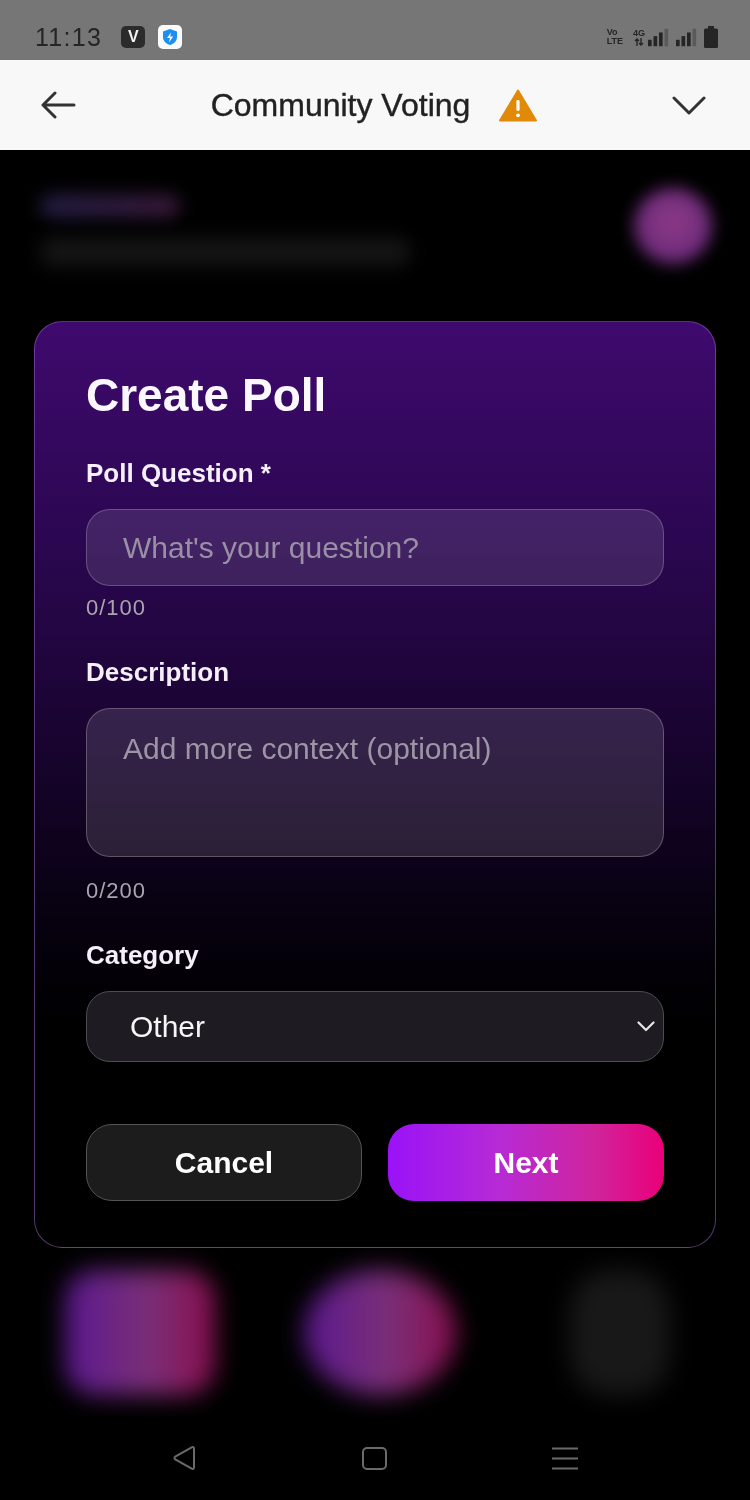  What do you see at coordinates (612, 32) in the screenshot?
I see `volte-label: Vo` at bounding box center [612, 32].